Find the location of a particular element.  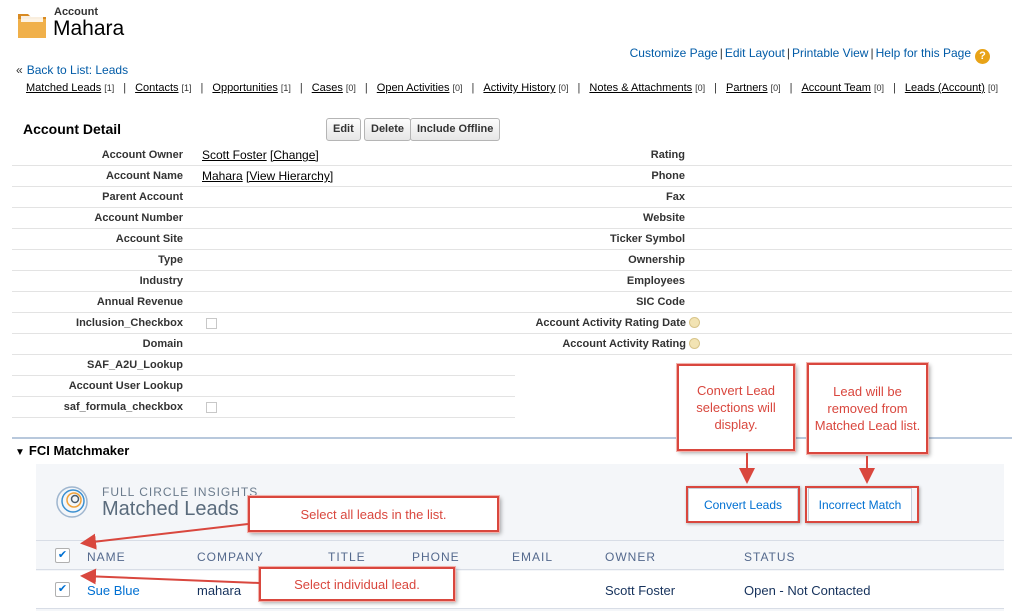

arrow-to-select-all is located at coordinates (164, 536).